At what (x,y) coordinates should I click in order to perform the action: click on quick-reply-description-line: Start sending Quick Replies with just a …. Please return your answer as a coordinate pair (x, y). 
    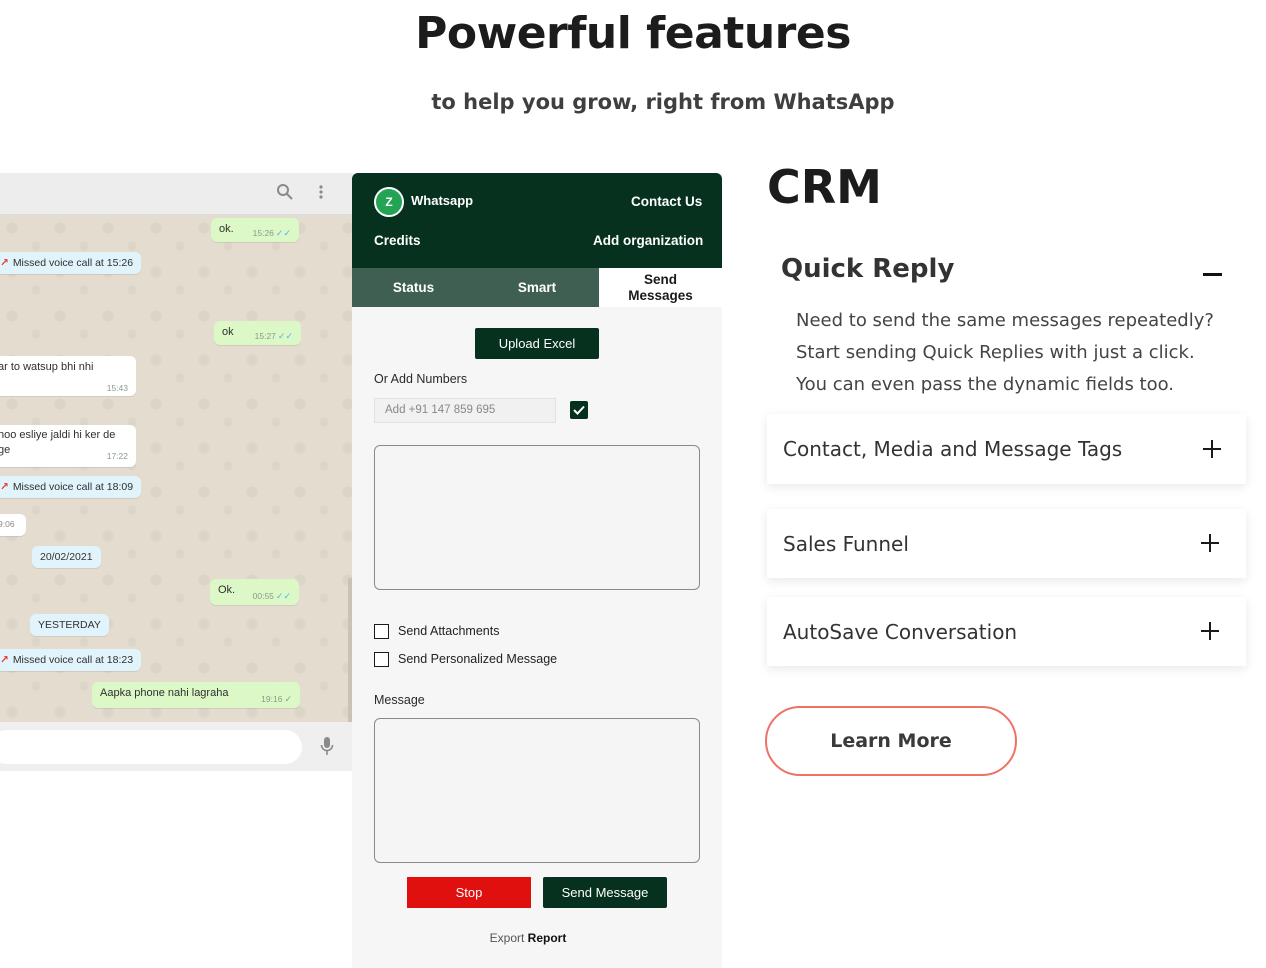
    Looking at the image, I should click on (995, 352).